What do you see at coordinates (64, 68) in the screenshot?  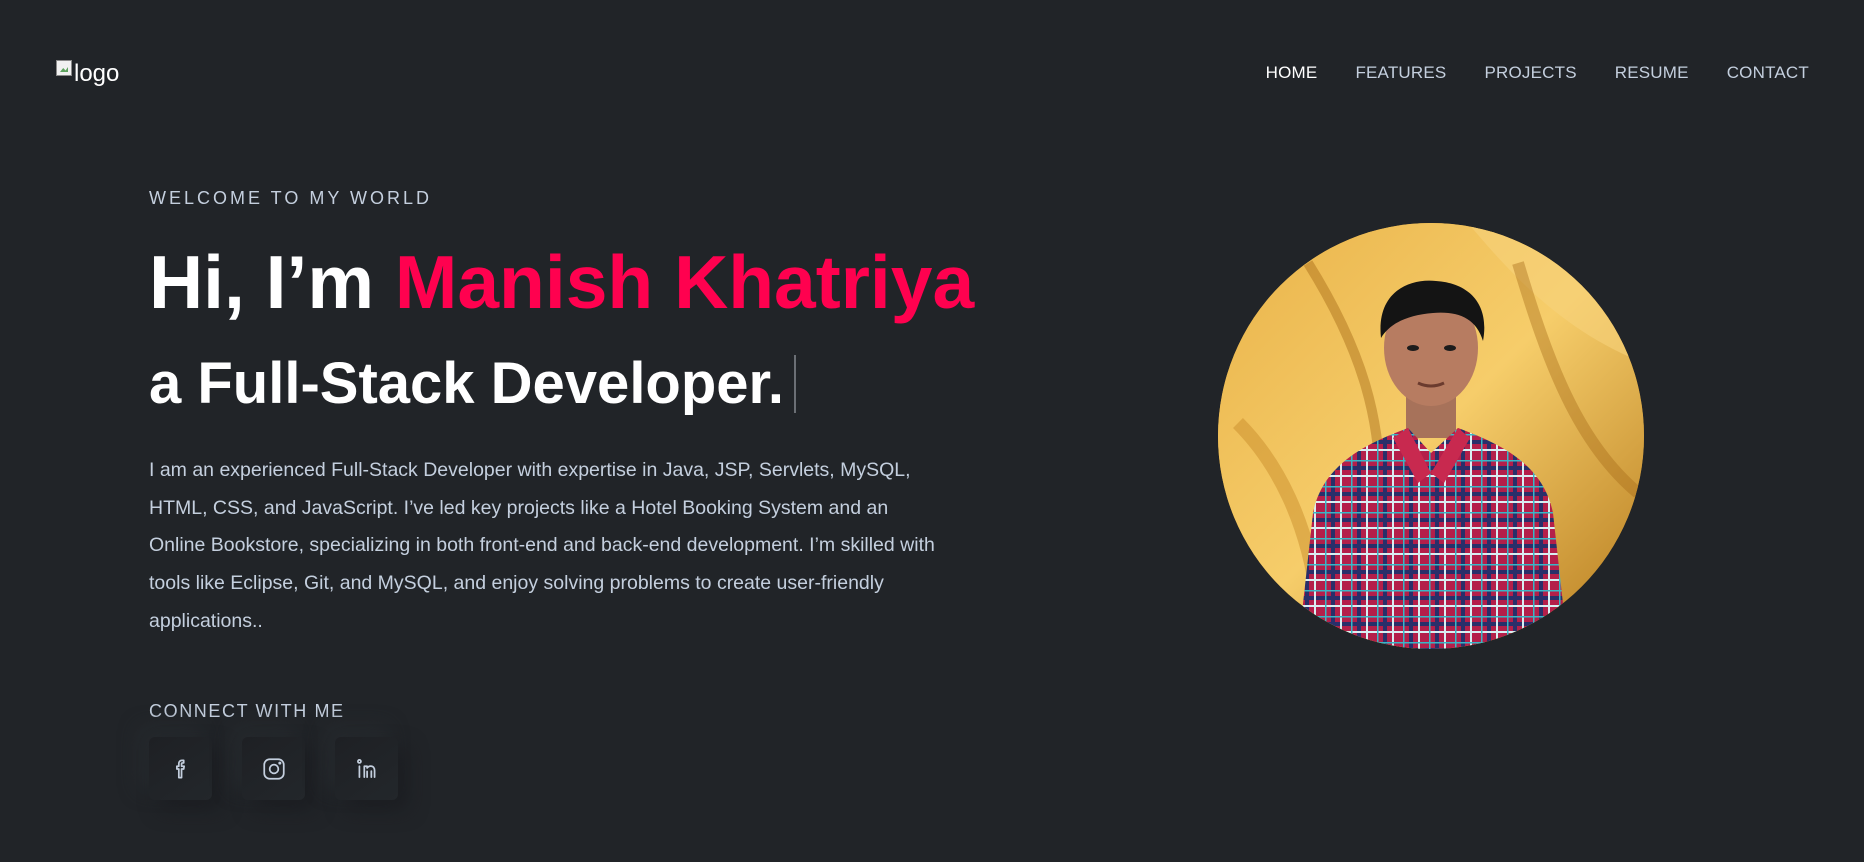 I see `broken-image-icon` at bounding box center [64, 68].